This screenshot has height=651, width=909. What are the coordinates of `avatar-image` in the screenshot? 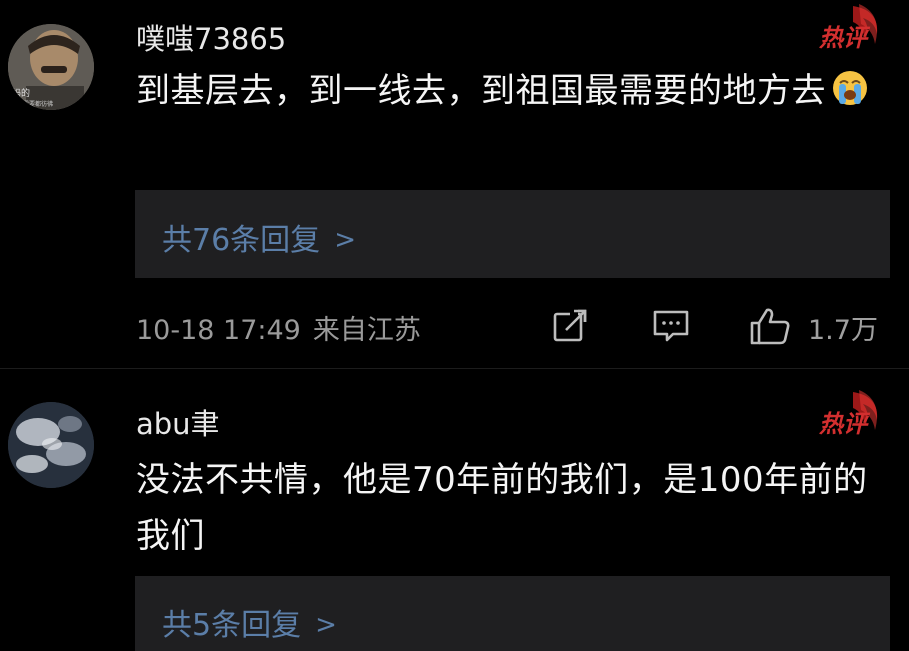 It's located at (51, 445).